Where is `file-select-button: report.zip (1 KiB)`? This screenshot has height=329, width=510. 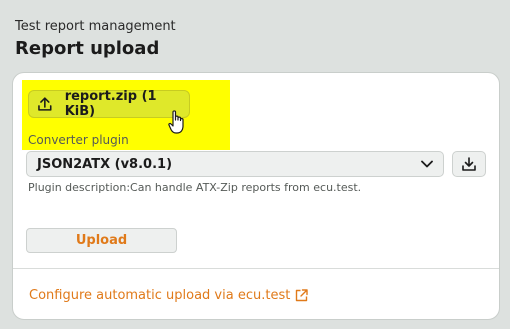
file-select-button: report.zip (1 KiB) is located at coordinates (109, 104).